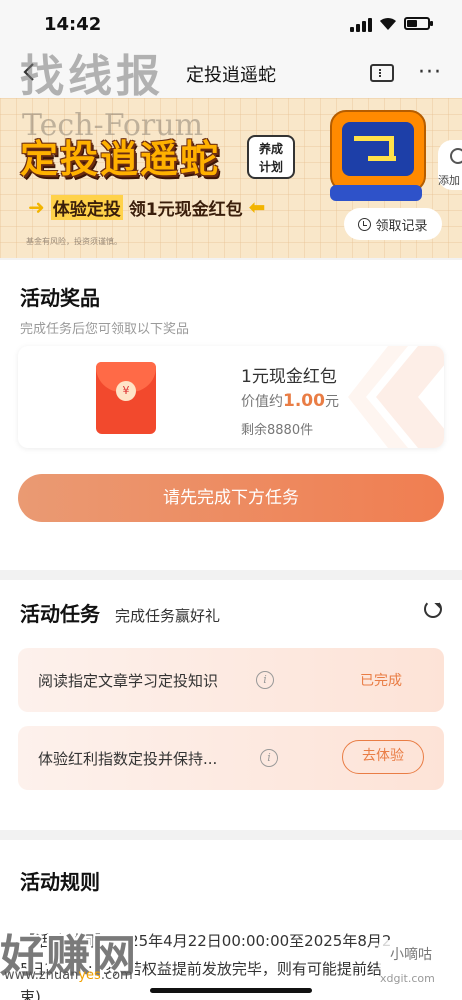  Describe the element at coordinates (262, 402) in the screenshot. I see `prize-value-prefix: 价值约` at that location.